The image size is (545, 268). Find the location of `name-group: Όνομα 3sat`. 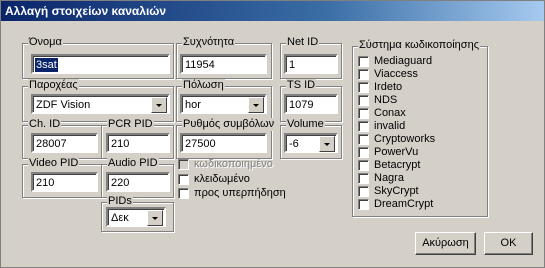

name-group: Όνομα 3sat is located at coordinates (98, 57).